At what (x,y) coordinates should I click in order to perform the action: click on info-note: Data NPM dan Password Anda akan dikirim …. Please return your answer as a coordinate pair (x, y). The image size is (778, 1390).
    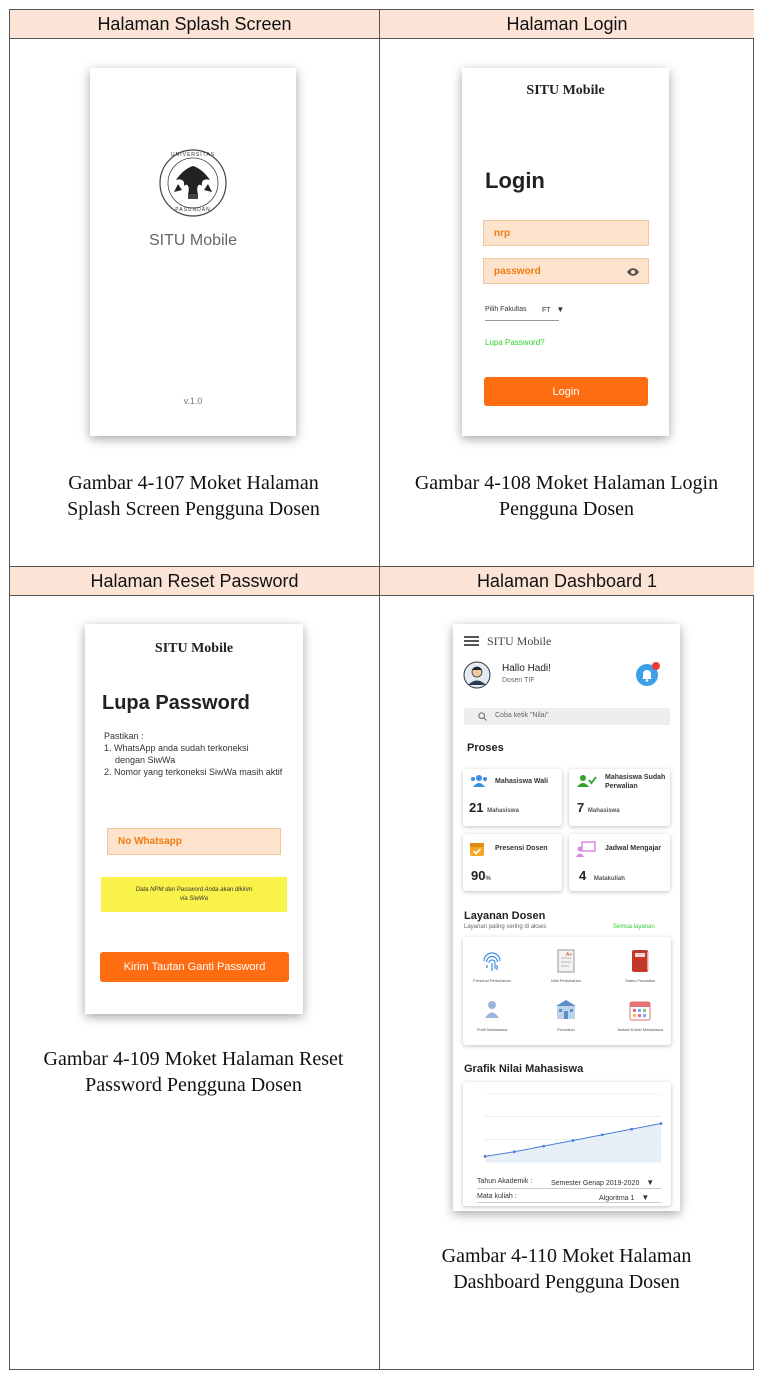
    Looking at the image, I should click on (194, 894).